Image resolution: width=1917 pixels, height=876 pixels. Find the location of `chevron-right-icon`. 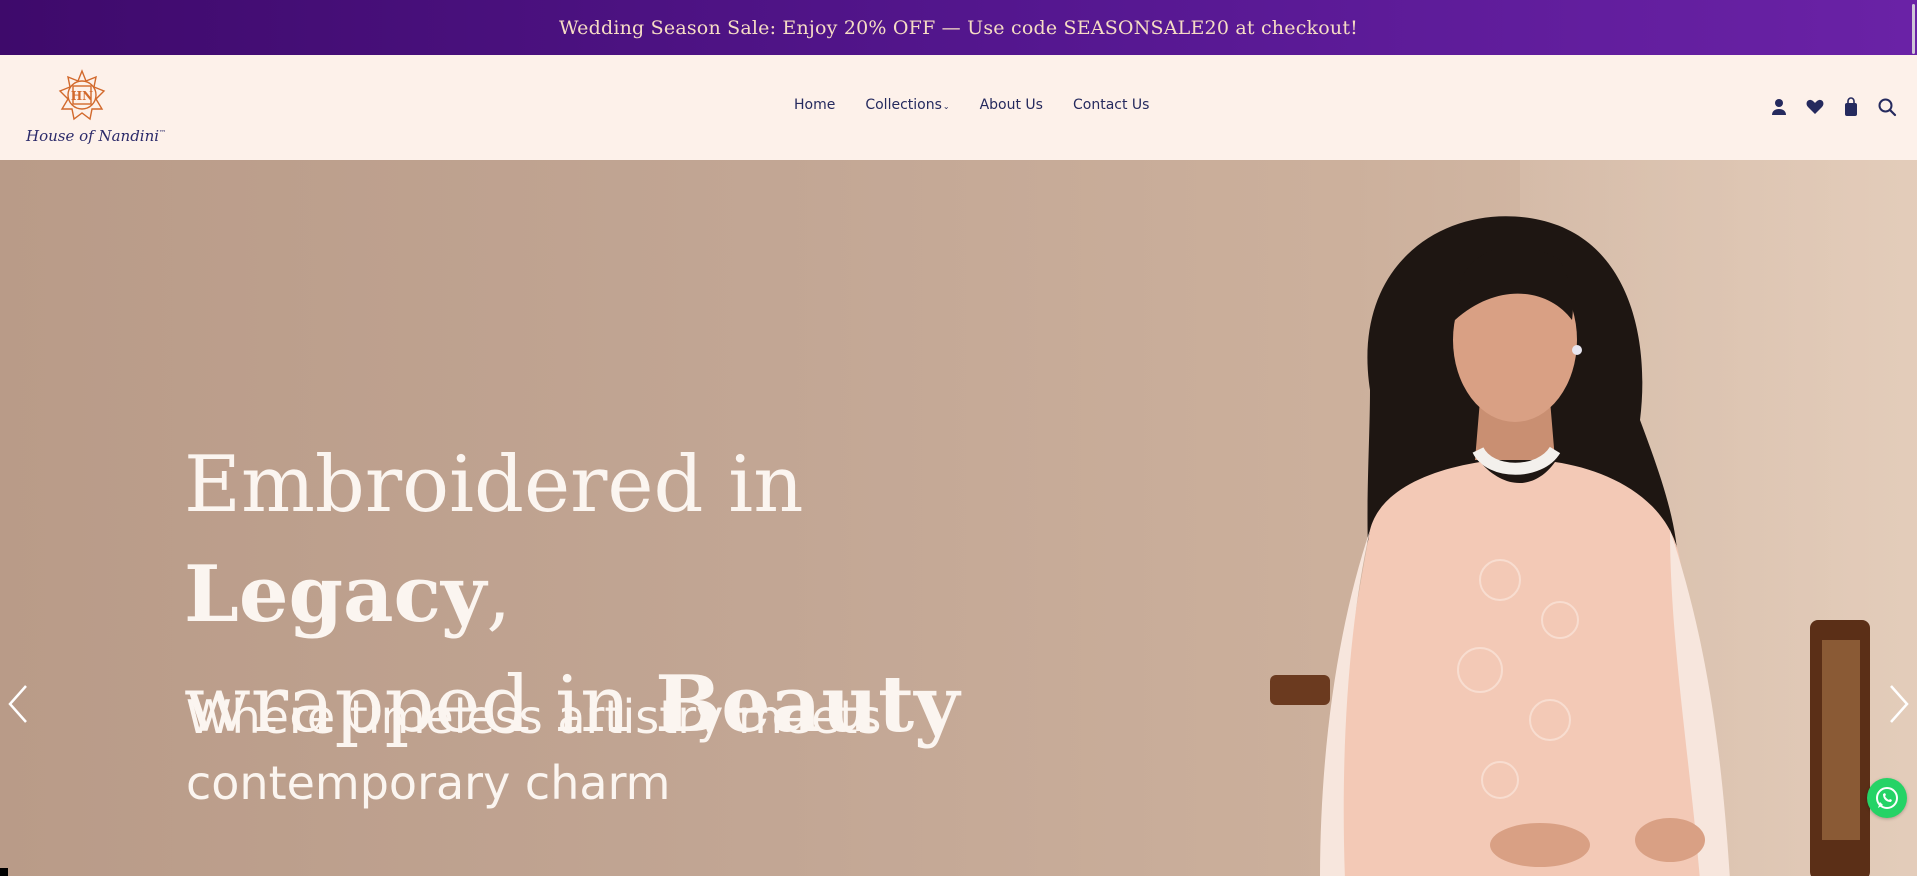

chevron-right-icon is located at coordinates (1899, 704).